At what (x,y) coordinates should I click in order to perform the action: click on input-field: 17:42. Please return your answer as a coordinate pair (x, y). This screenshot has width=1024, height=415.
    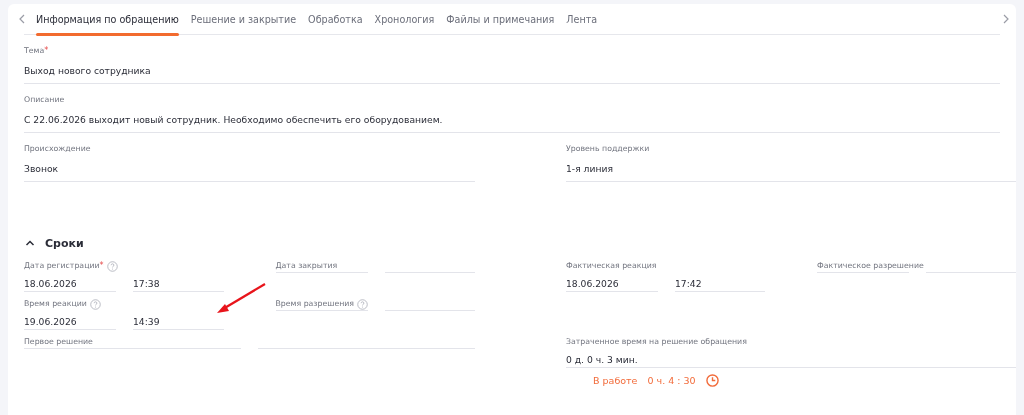
    Looking at the image, I should click on (688, 282).